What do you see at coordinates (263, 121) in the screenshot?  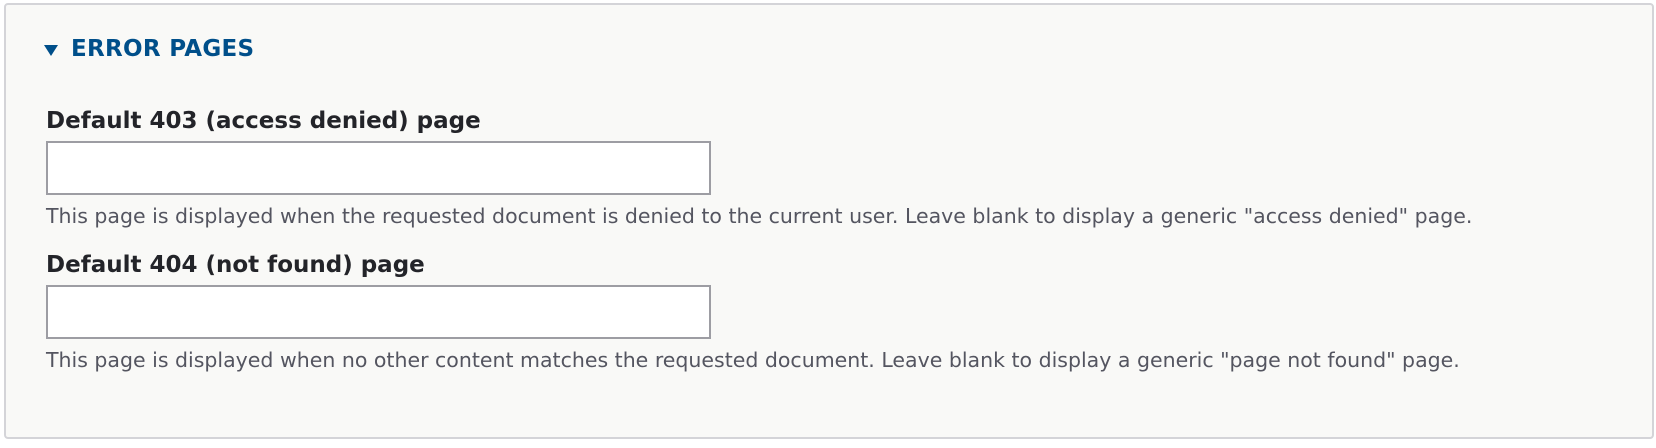 I see `default-403-page-label: Default 403 (access denied) page` at bounding box center [263, 121].